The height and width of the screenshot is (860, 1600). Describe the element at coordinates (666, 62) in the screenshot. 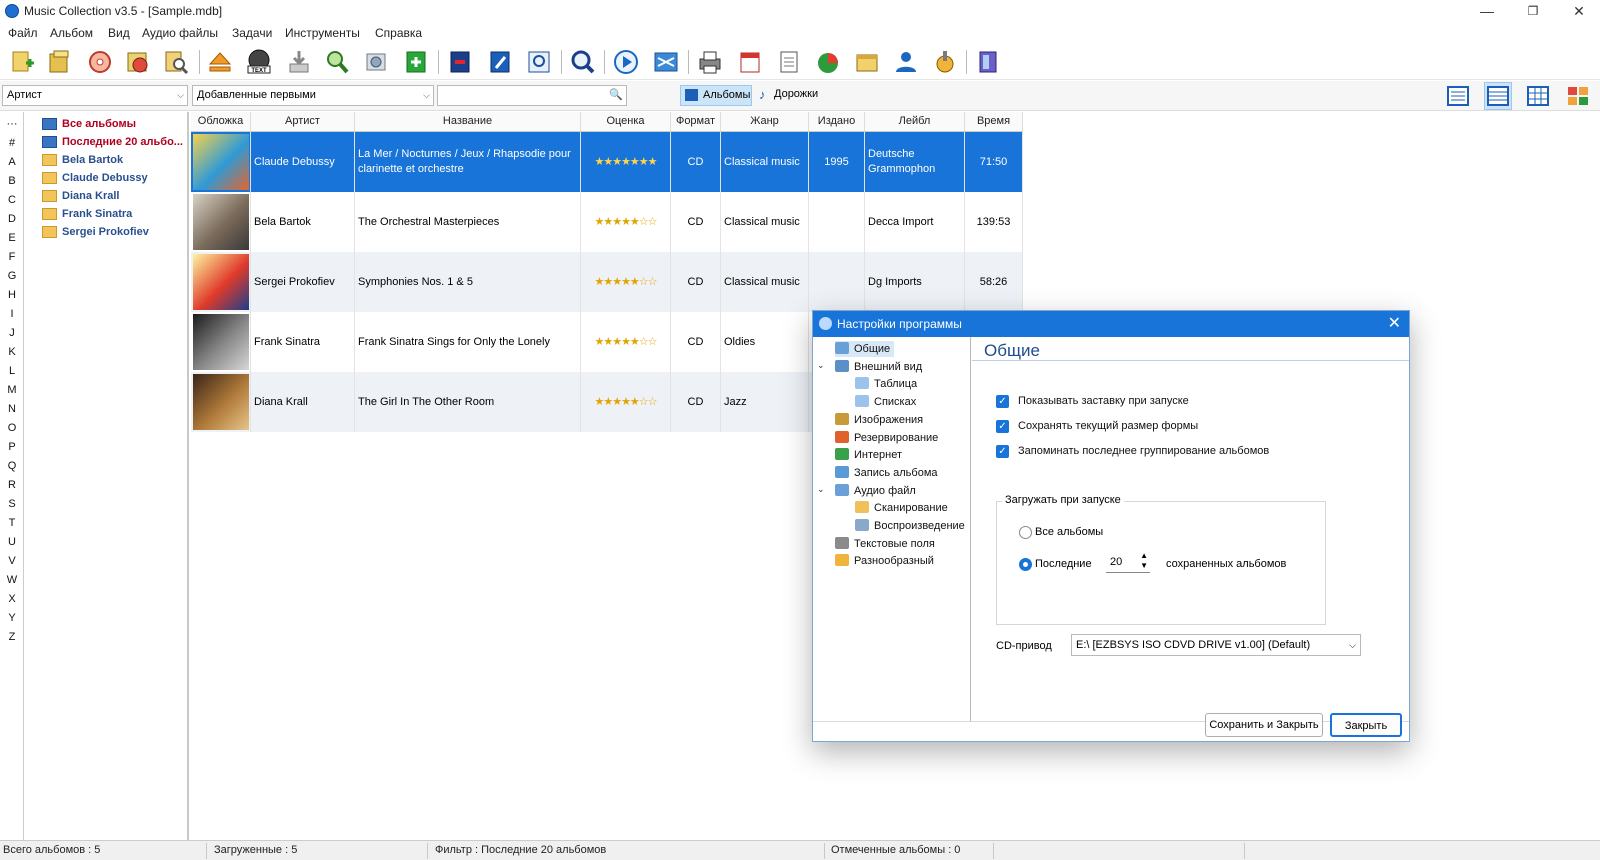

I see `shuffle-icon` at that location.